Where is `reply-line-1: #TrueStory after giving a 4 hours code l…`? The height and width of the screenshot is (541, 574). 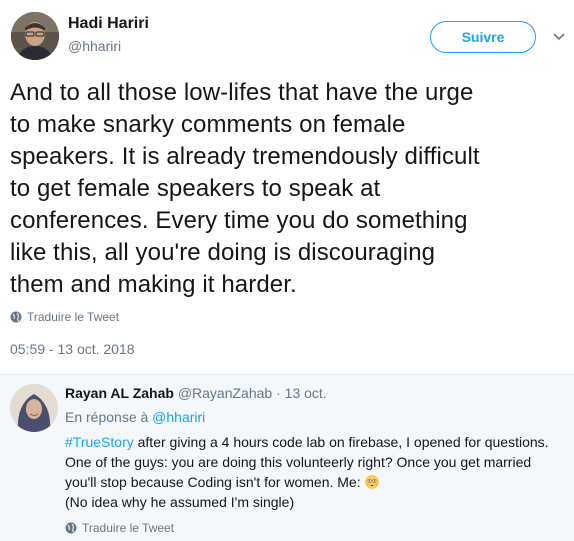
reply-line-1: #TrueStory after giving a 4 hours code l… is located at coordinates (315, 442).